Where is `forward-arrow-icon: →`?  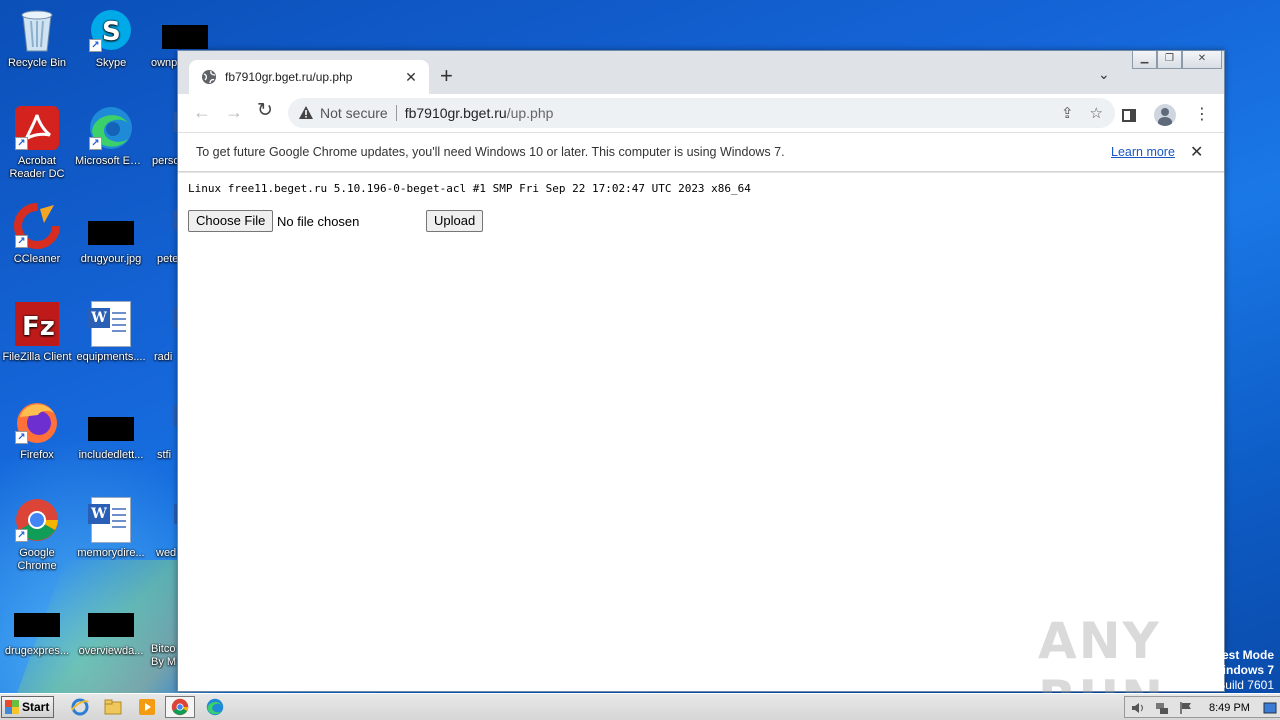
forward-arrow-icon: → is located at coordinates (234, 112).